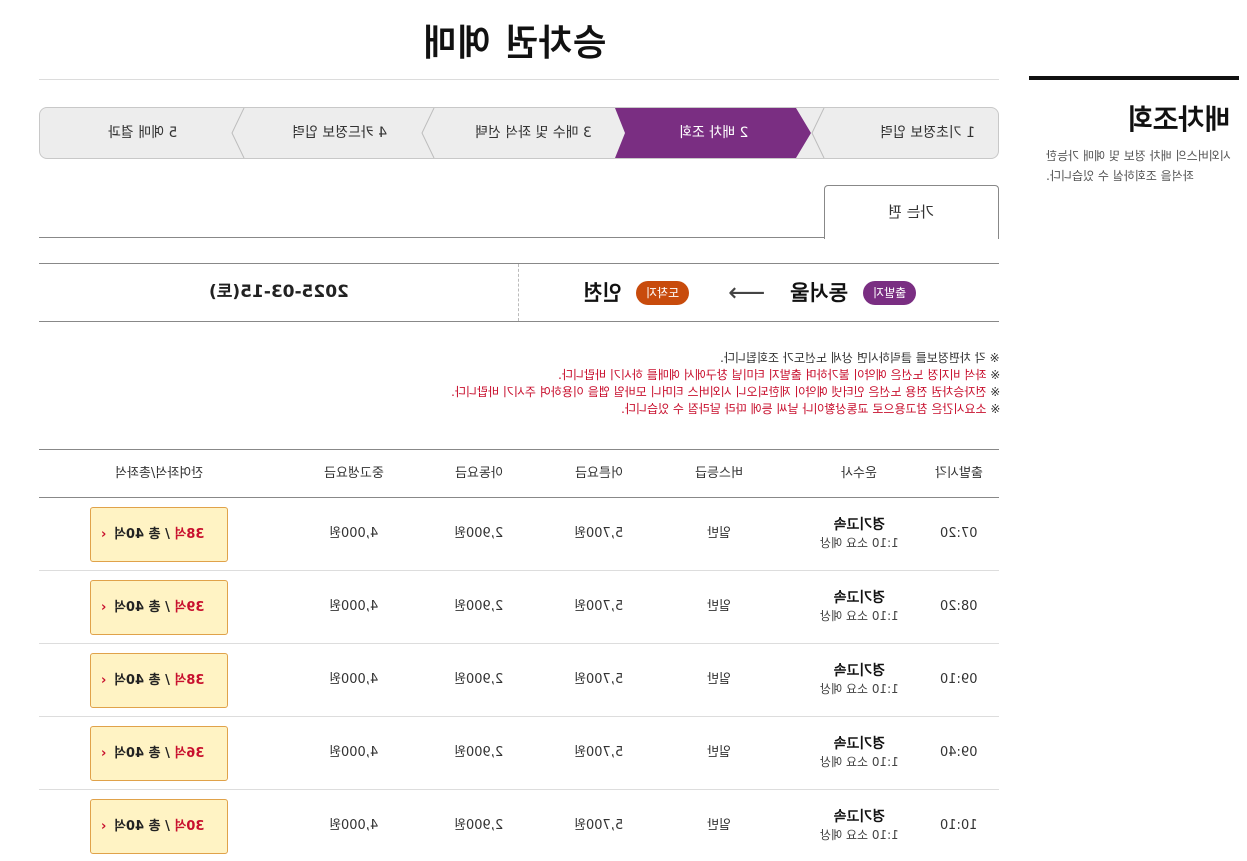 This screenshot has height=861, width=1247. What do you see at coordinates (890, 293) in the screenshot?
I see `departure-badge: 출발지` at bounding box center [890, 293].